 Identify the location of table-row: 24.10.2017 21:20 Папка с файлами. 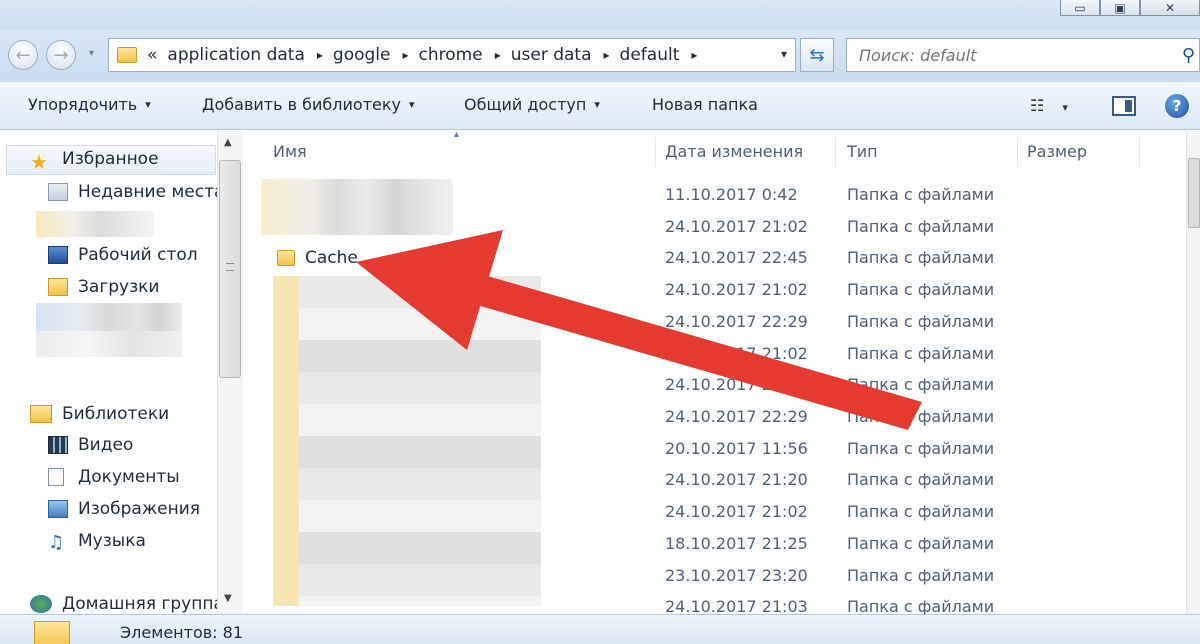
(713, 480).